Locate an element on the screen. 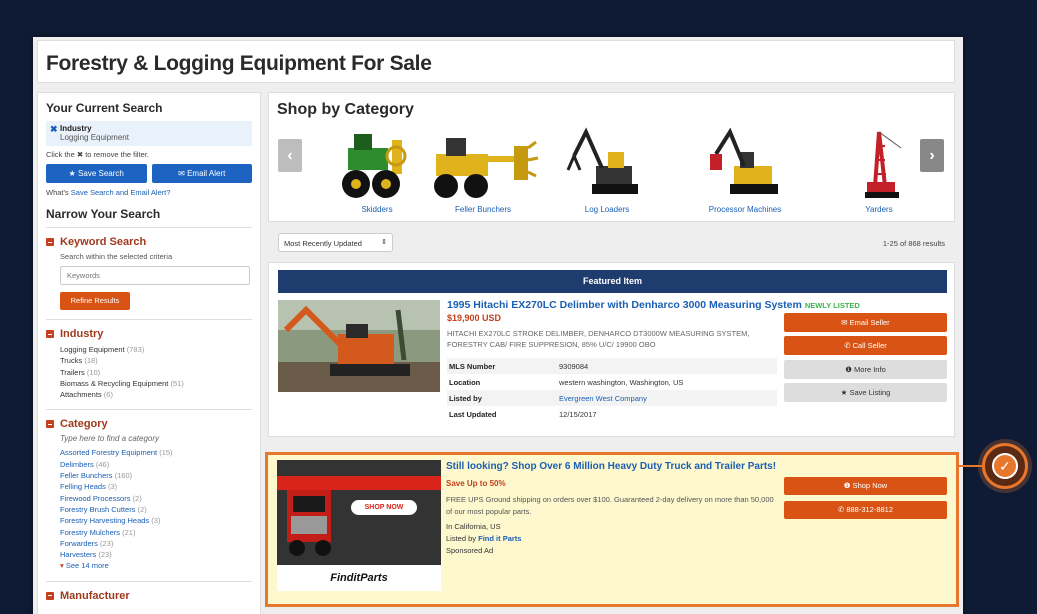 The image size is (1037, 614). industry-item: Attachments (6) is located at coordinates (156, 394).